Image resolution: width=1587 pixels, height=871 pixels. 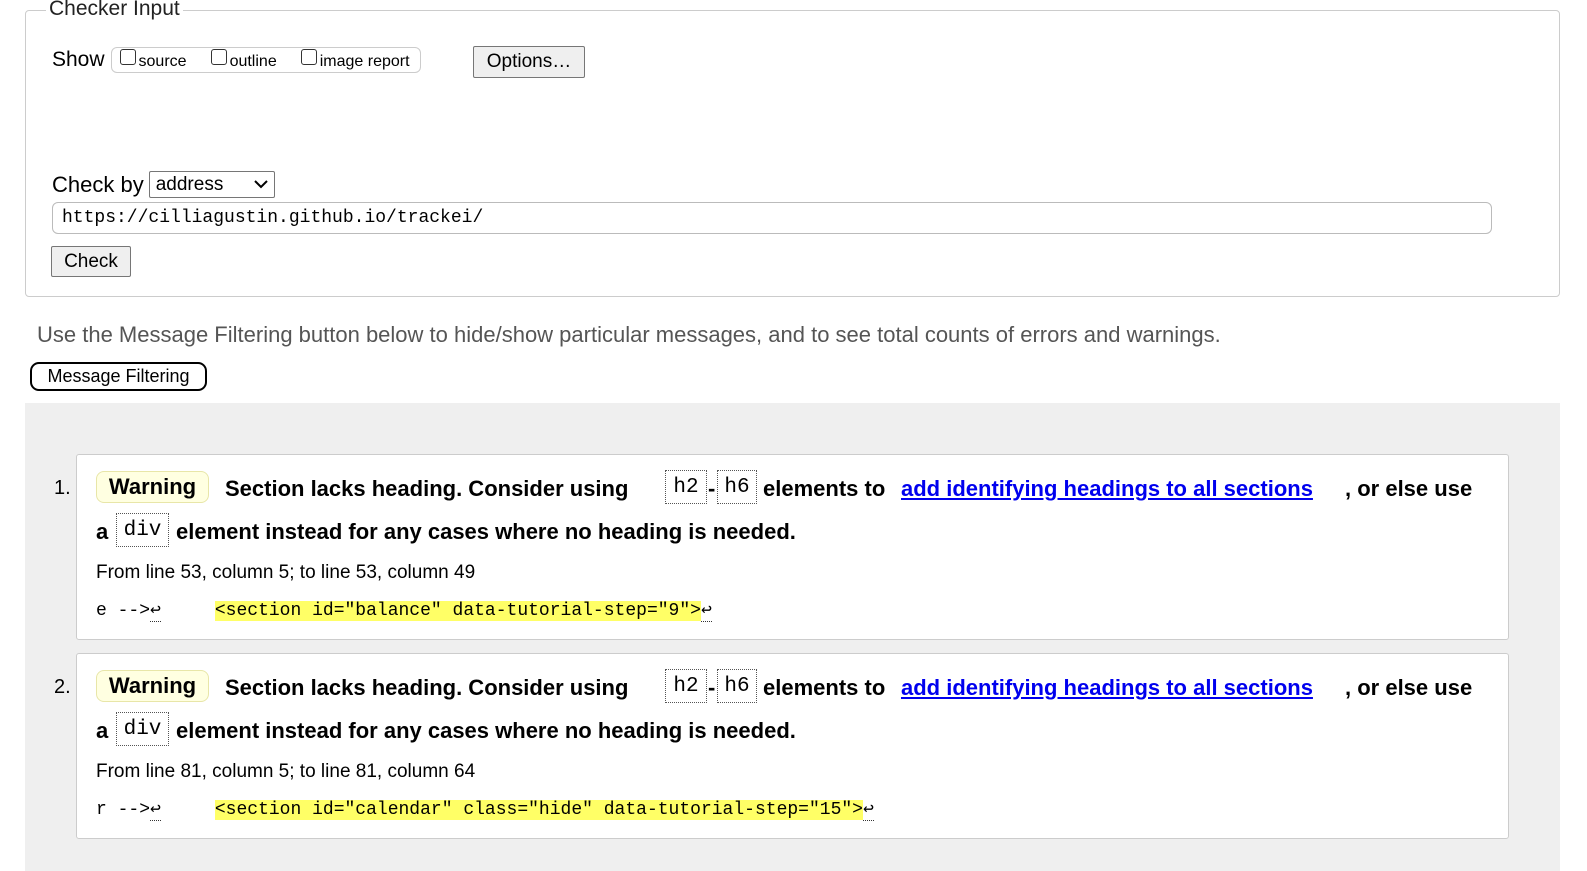 What do you see at coordinates (114, 10) in the screenshot?
I see `checker-input-legend: Checker Input` at bounding box center [114, 10].